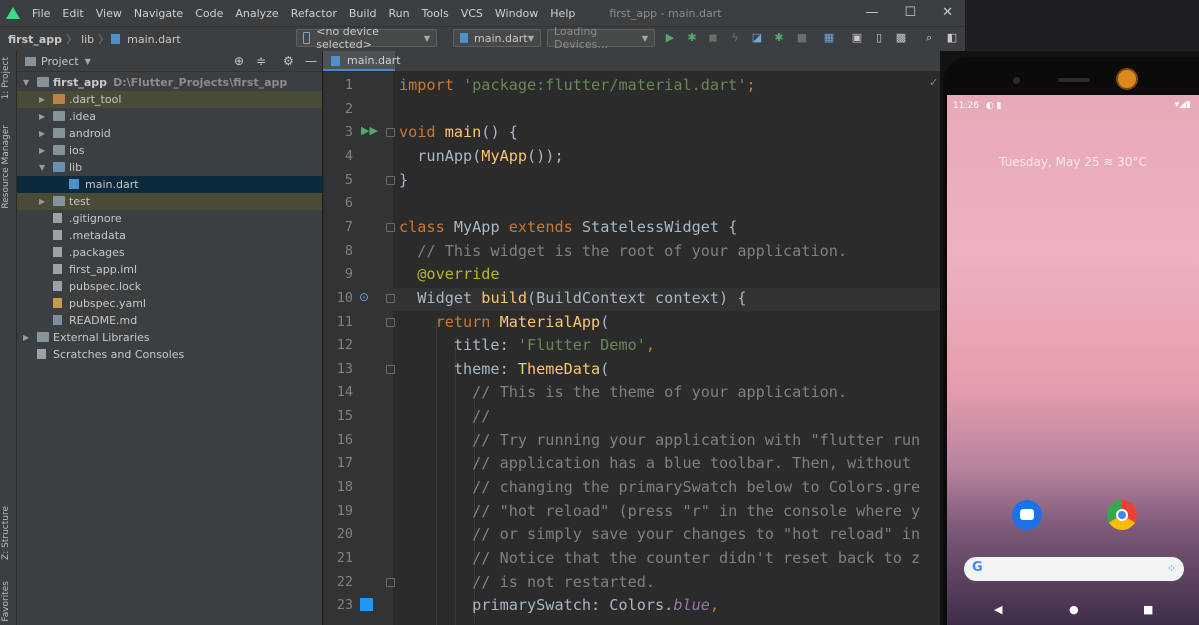 The width and height of the screenshot is (1199, 625). What do you see at coordinates (929, 38) in the screenshot?
I see `search-icon: ⌕` at bounding box center [929, 38].